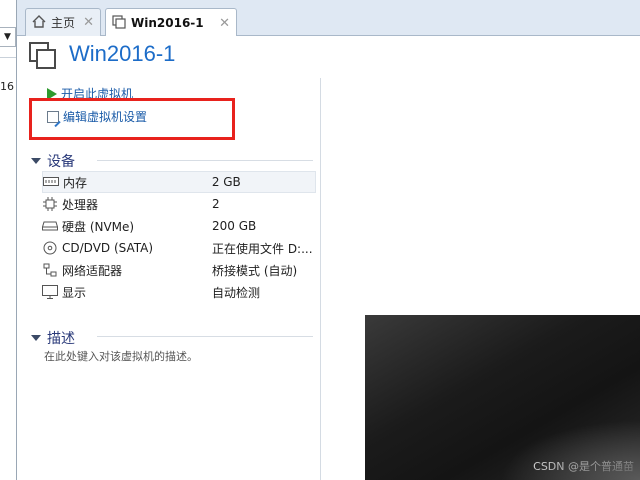  Describe the element at coordinates (108, 248) in the screenshot. I see `device-name: CD/DVD (SATA)` at that location.